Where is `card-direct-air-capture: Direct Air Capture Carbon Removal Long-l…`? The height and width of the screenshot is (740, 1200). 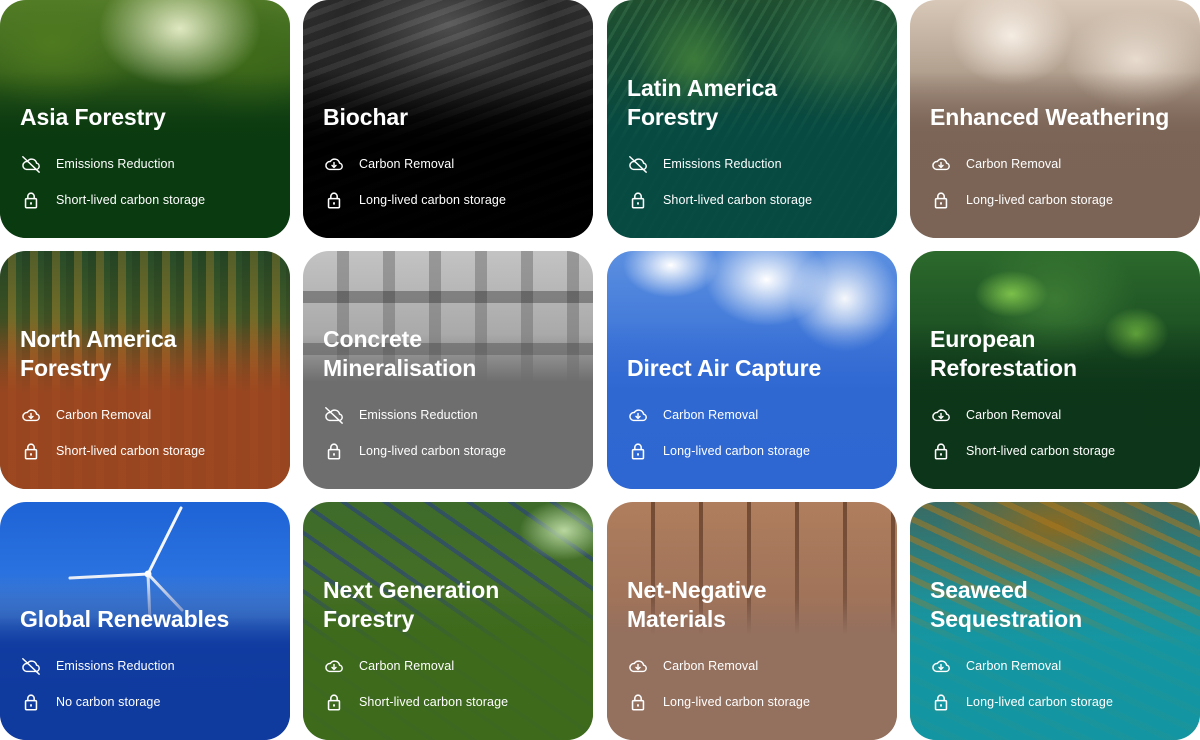
card-direct-air-capture: Direct Air Capture Carbon Removal Long-l… is located at coordinates (752, 370).